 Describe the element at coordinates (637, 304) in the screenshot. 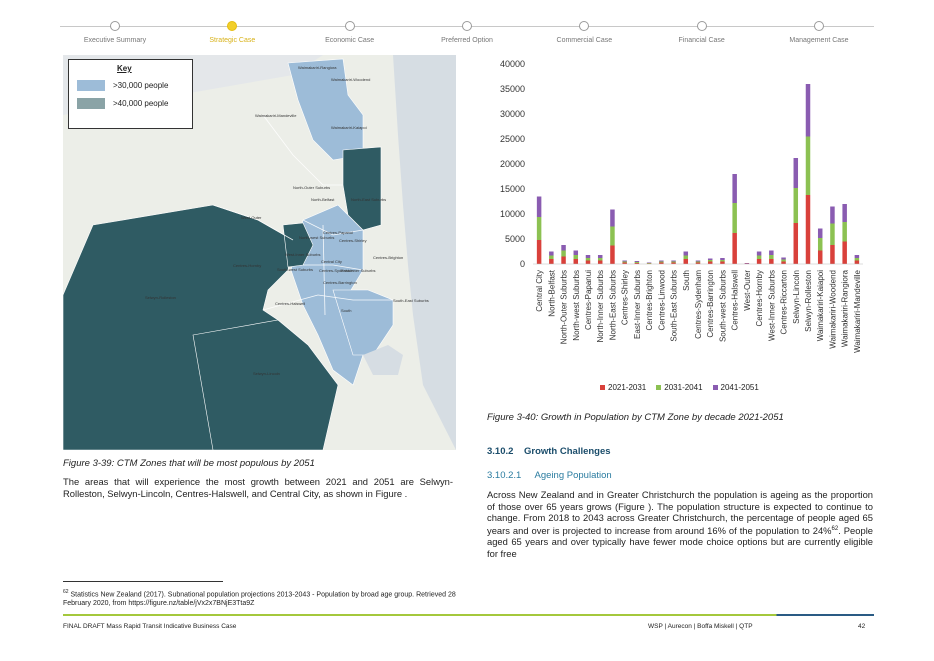

I see `x-tick-label: East-Inner Suburbs` at that location.